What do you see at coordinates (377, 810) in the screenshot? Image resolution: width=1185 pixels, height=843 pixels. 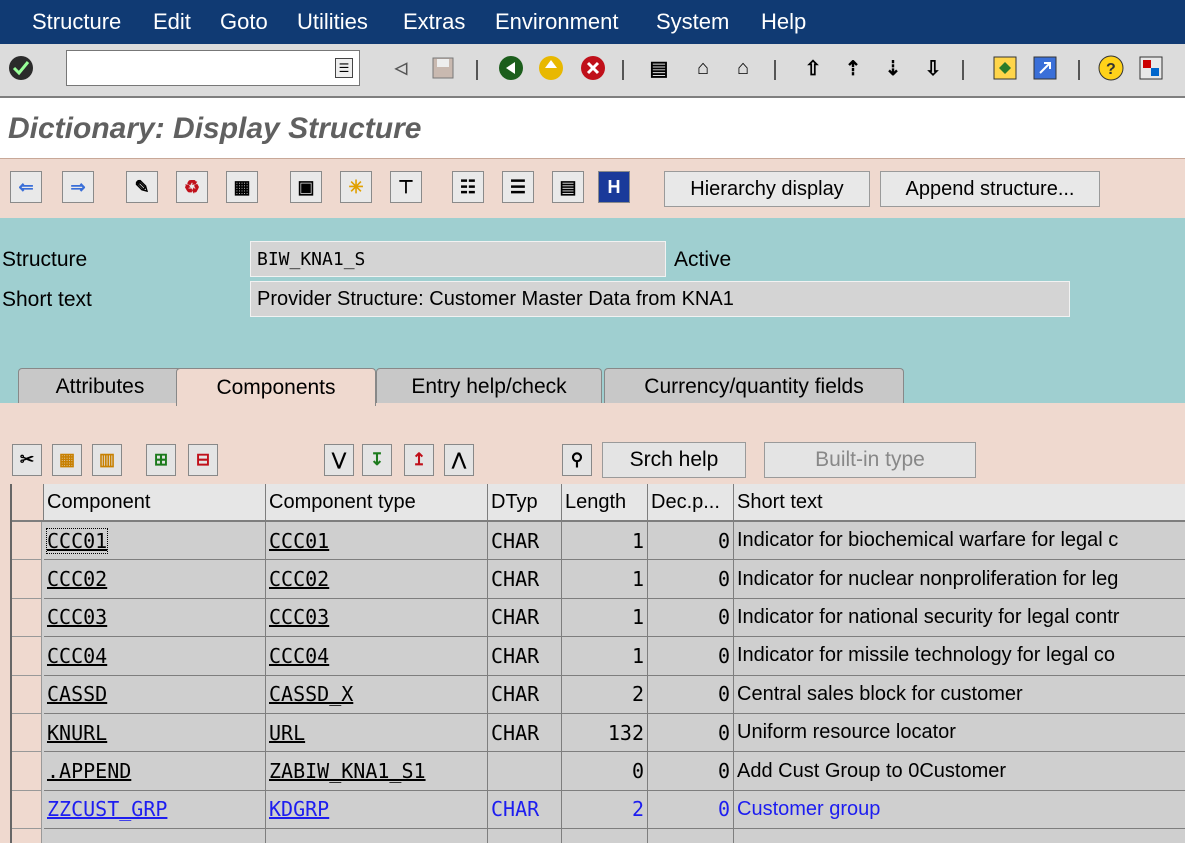 I see `cell-component-type: KDGRP` at bounding box center [377, 810].